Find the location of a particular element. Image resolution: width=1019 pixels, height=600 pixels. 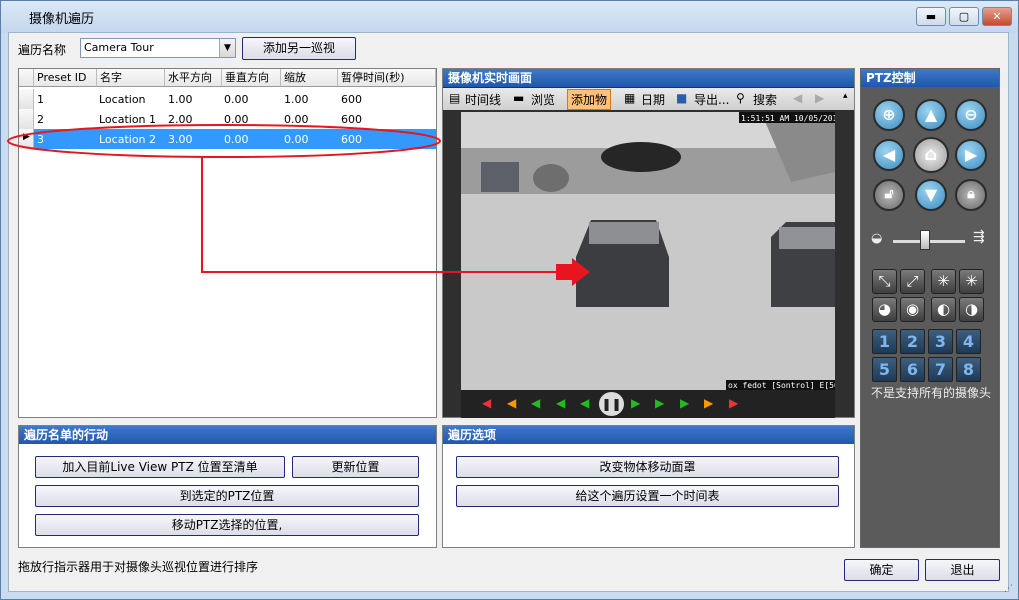

cell-id: 3 is located at coordinates (40, 139).